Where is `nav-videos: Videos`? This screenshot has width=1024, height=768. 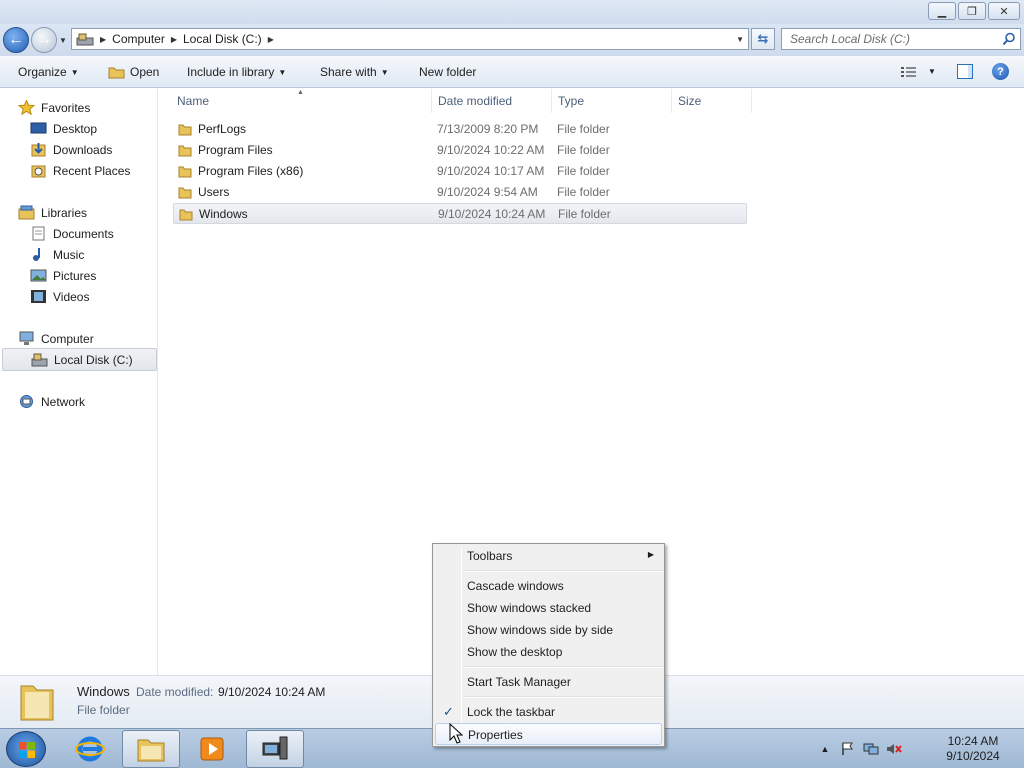 nav-videos: Videos is located at coordinates (59, 296).